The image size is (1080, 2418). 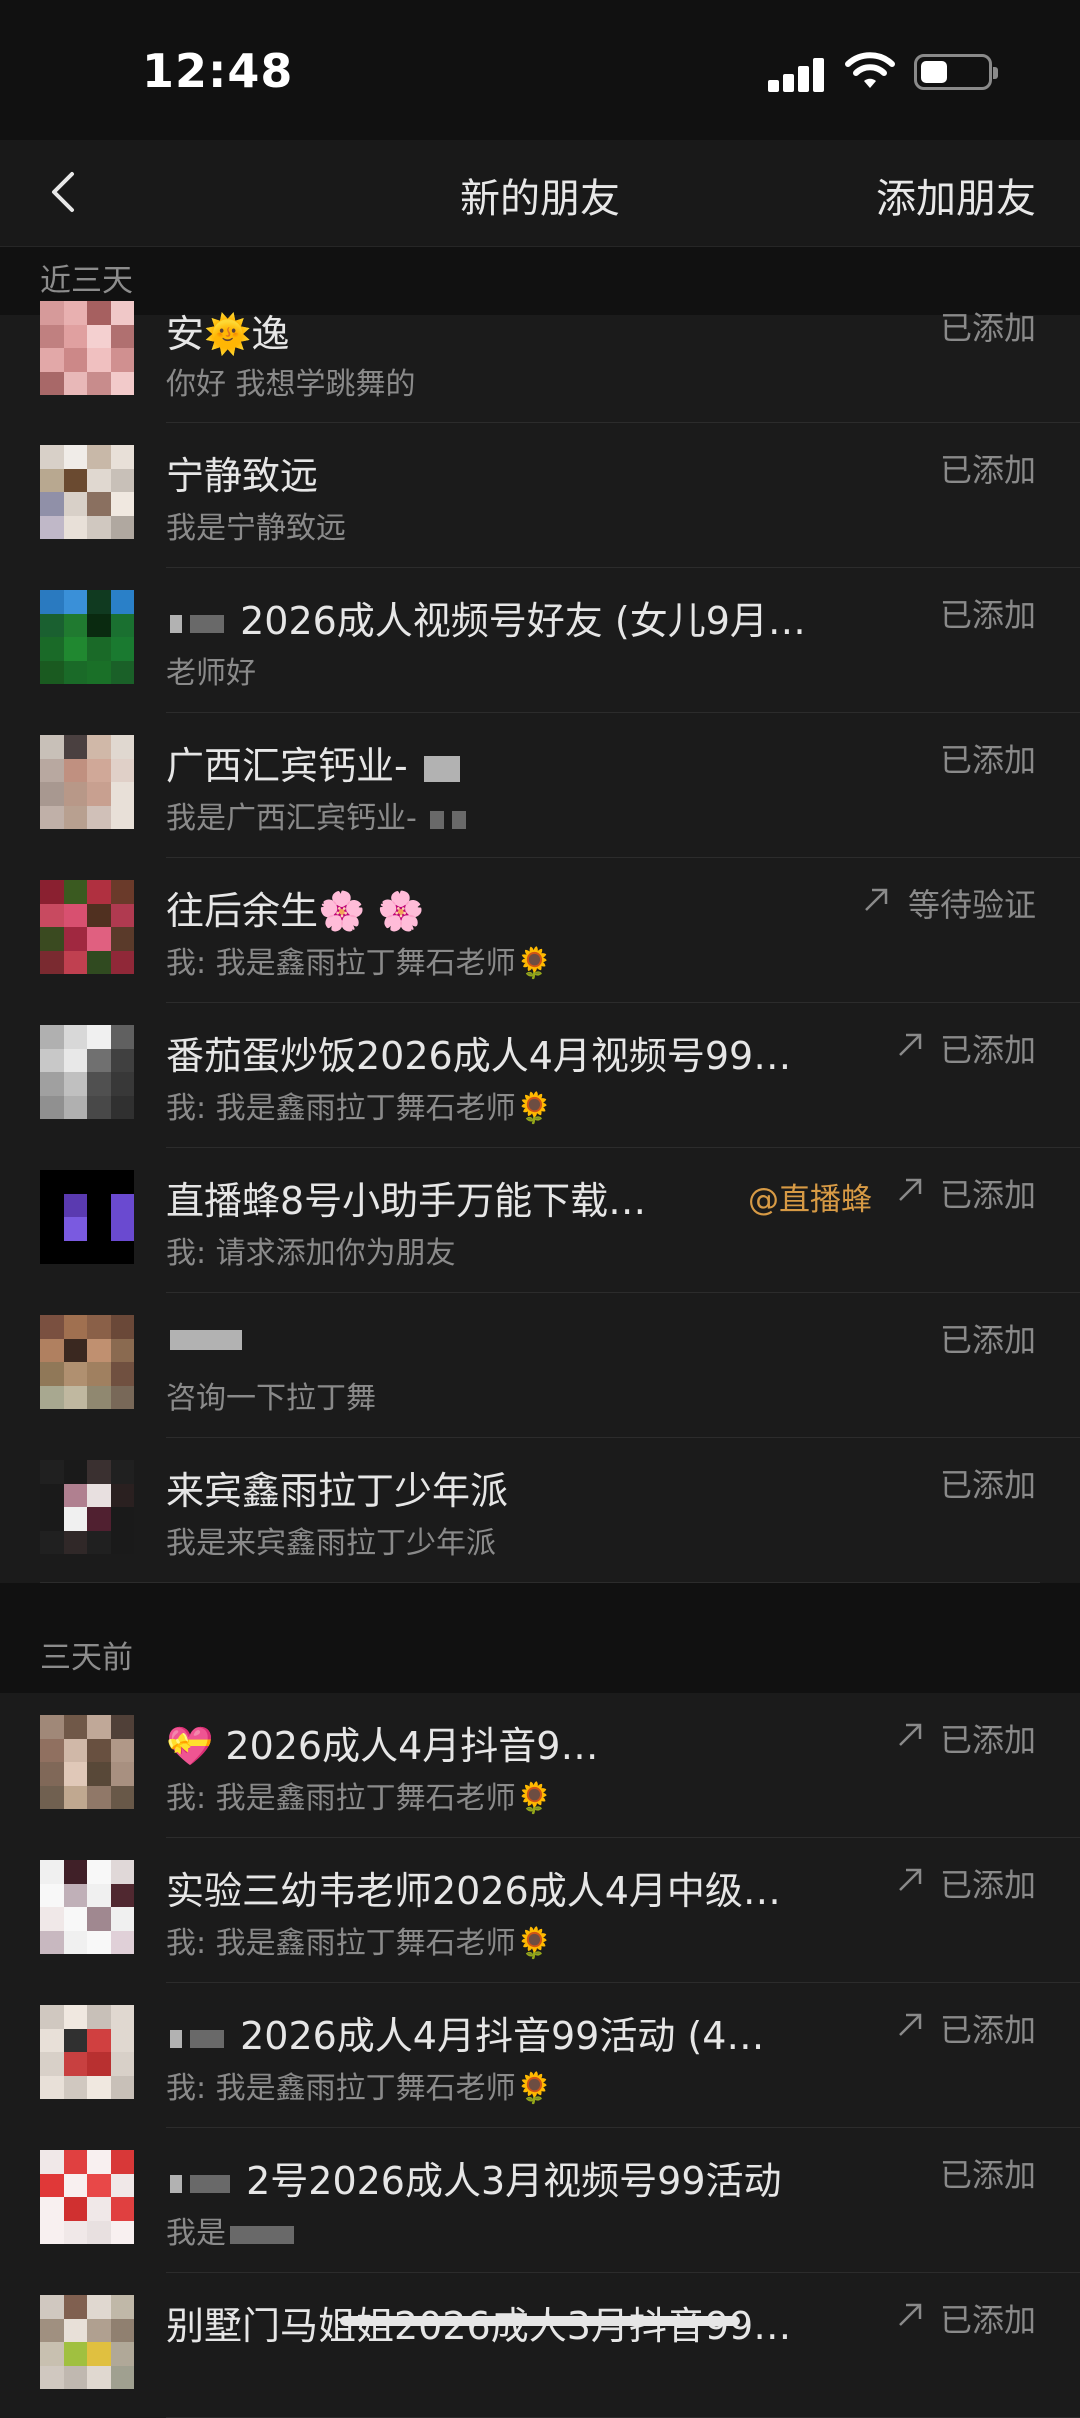 What do you see at coordinates (540, 495) in the screenshot?
I see `friend-request-row: 宁静致远 我是宁静致远 已添加` at bounding box center [540, 495].